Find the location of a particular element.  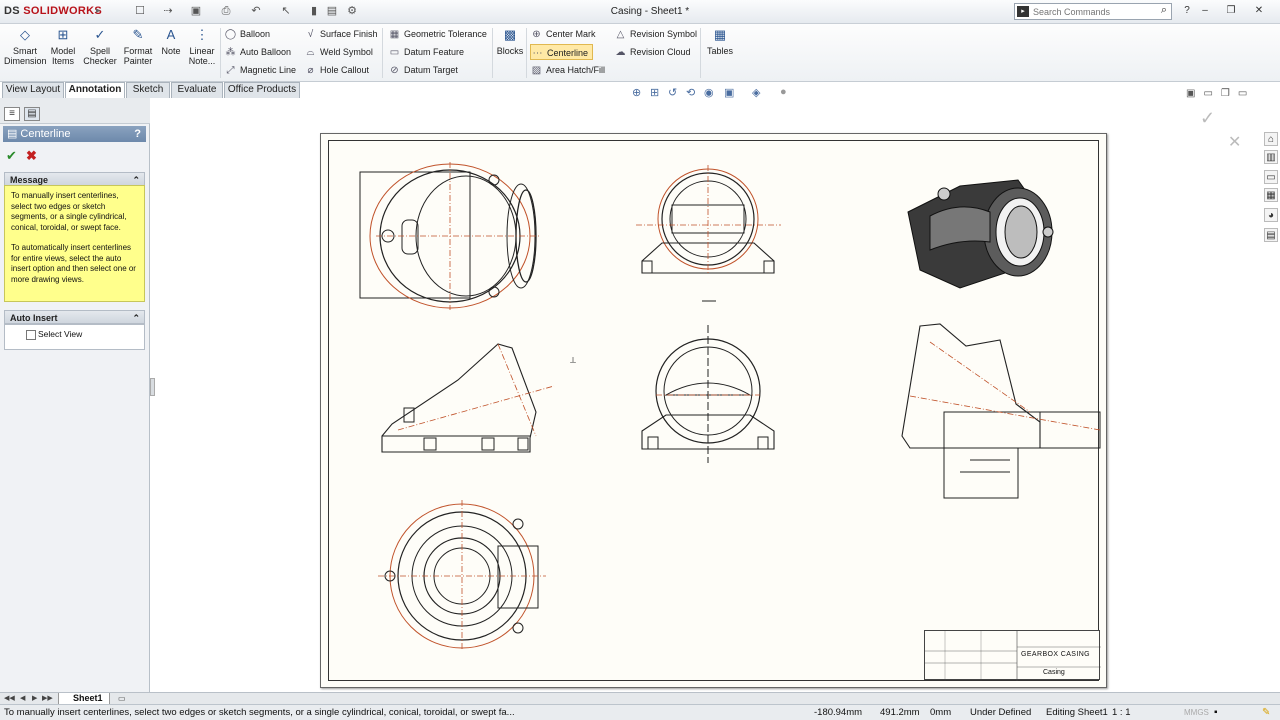

solidworks-logo: DS SOLIDWORKS is located at coordinates (53, 11).